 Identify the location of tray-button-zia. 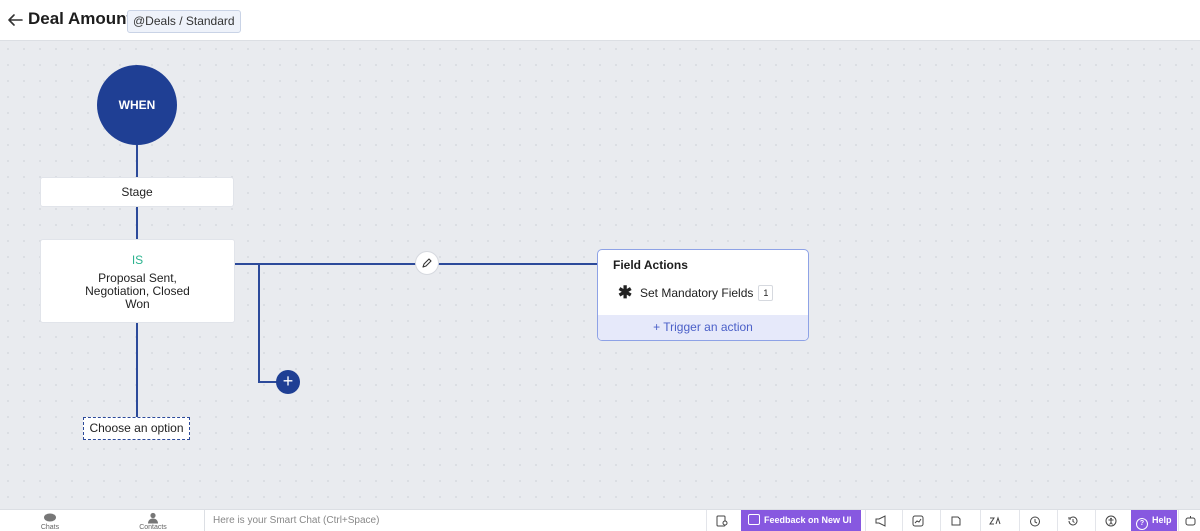
(995, 520).